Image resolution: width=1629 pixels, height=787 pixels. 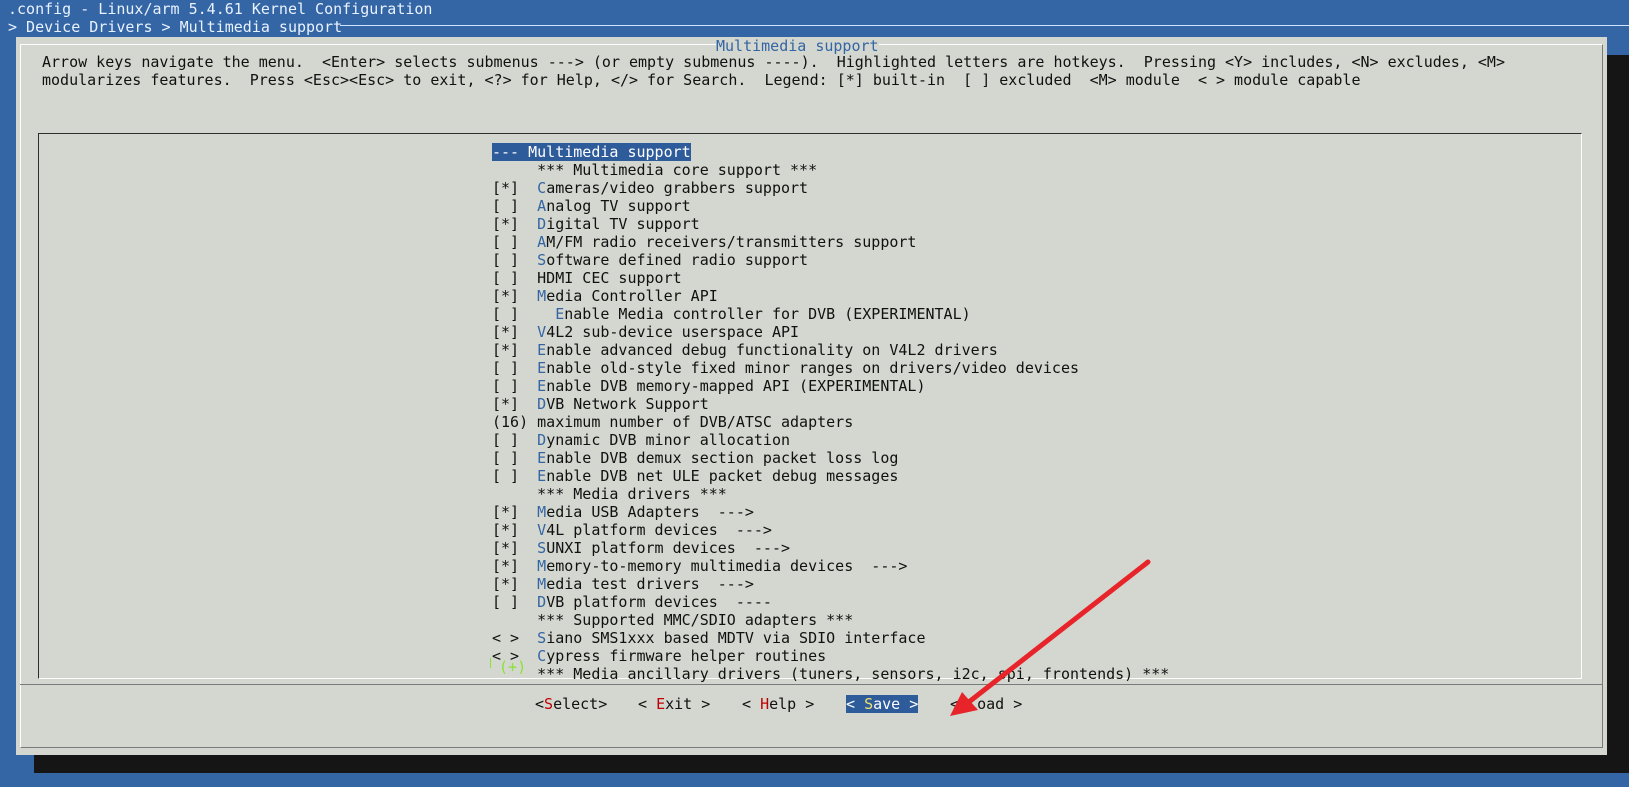 I want to click on menu-item-label: VB Network Support, so click(x=627, y=404).